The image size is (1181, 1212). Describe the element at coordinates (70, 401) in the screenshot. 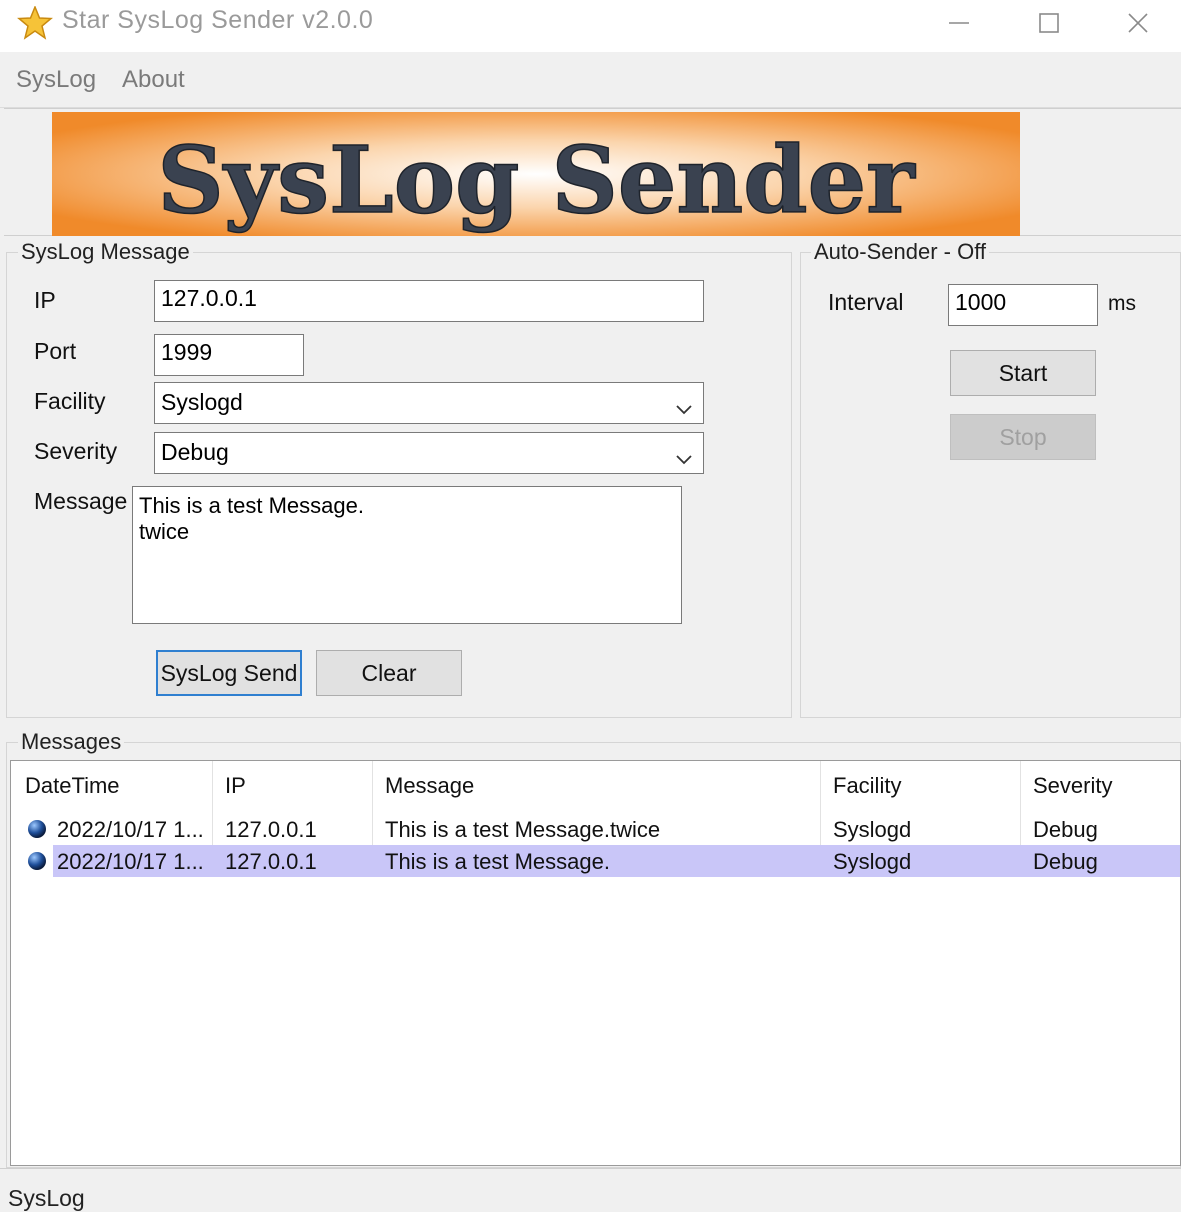

I see `facility-label: Facility` at that location.